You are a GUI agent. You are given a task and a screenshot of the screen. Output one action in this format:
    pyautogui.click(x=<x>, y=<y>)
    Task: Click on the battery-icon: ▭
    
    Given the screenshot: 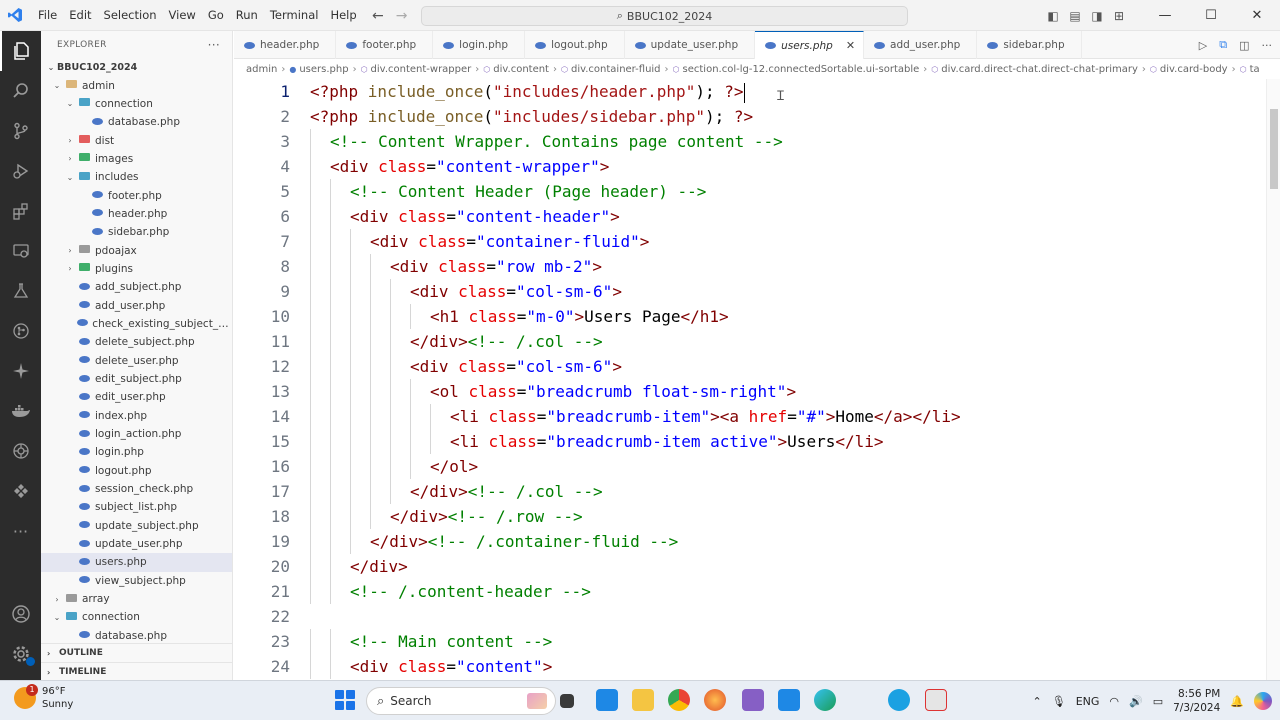 What is the action you would take?
    pyautogui.click(x=1158, y=701)
    